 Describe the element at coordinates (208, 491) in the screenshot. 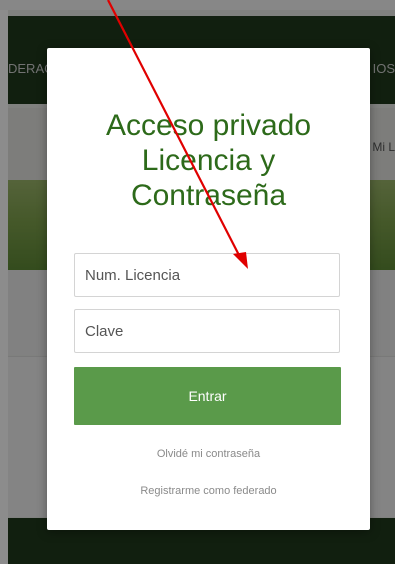

I see `register-link: Registrarme como federado` at that location.